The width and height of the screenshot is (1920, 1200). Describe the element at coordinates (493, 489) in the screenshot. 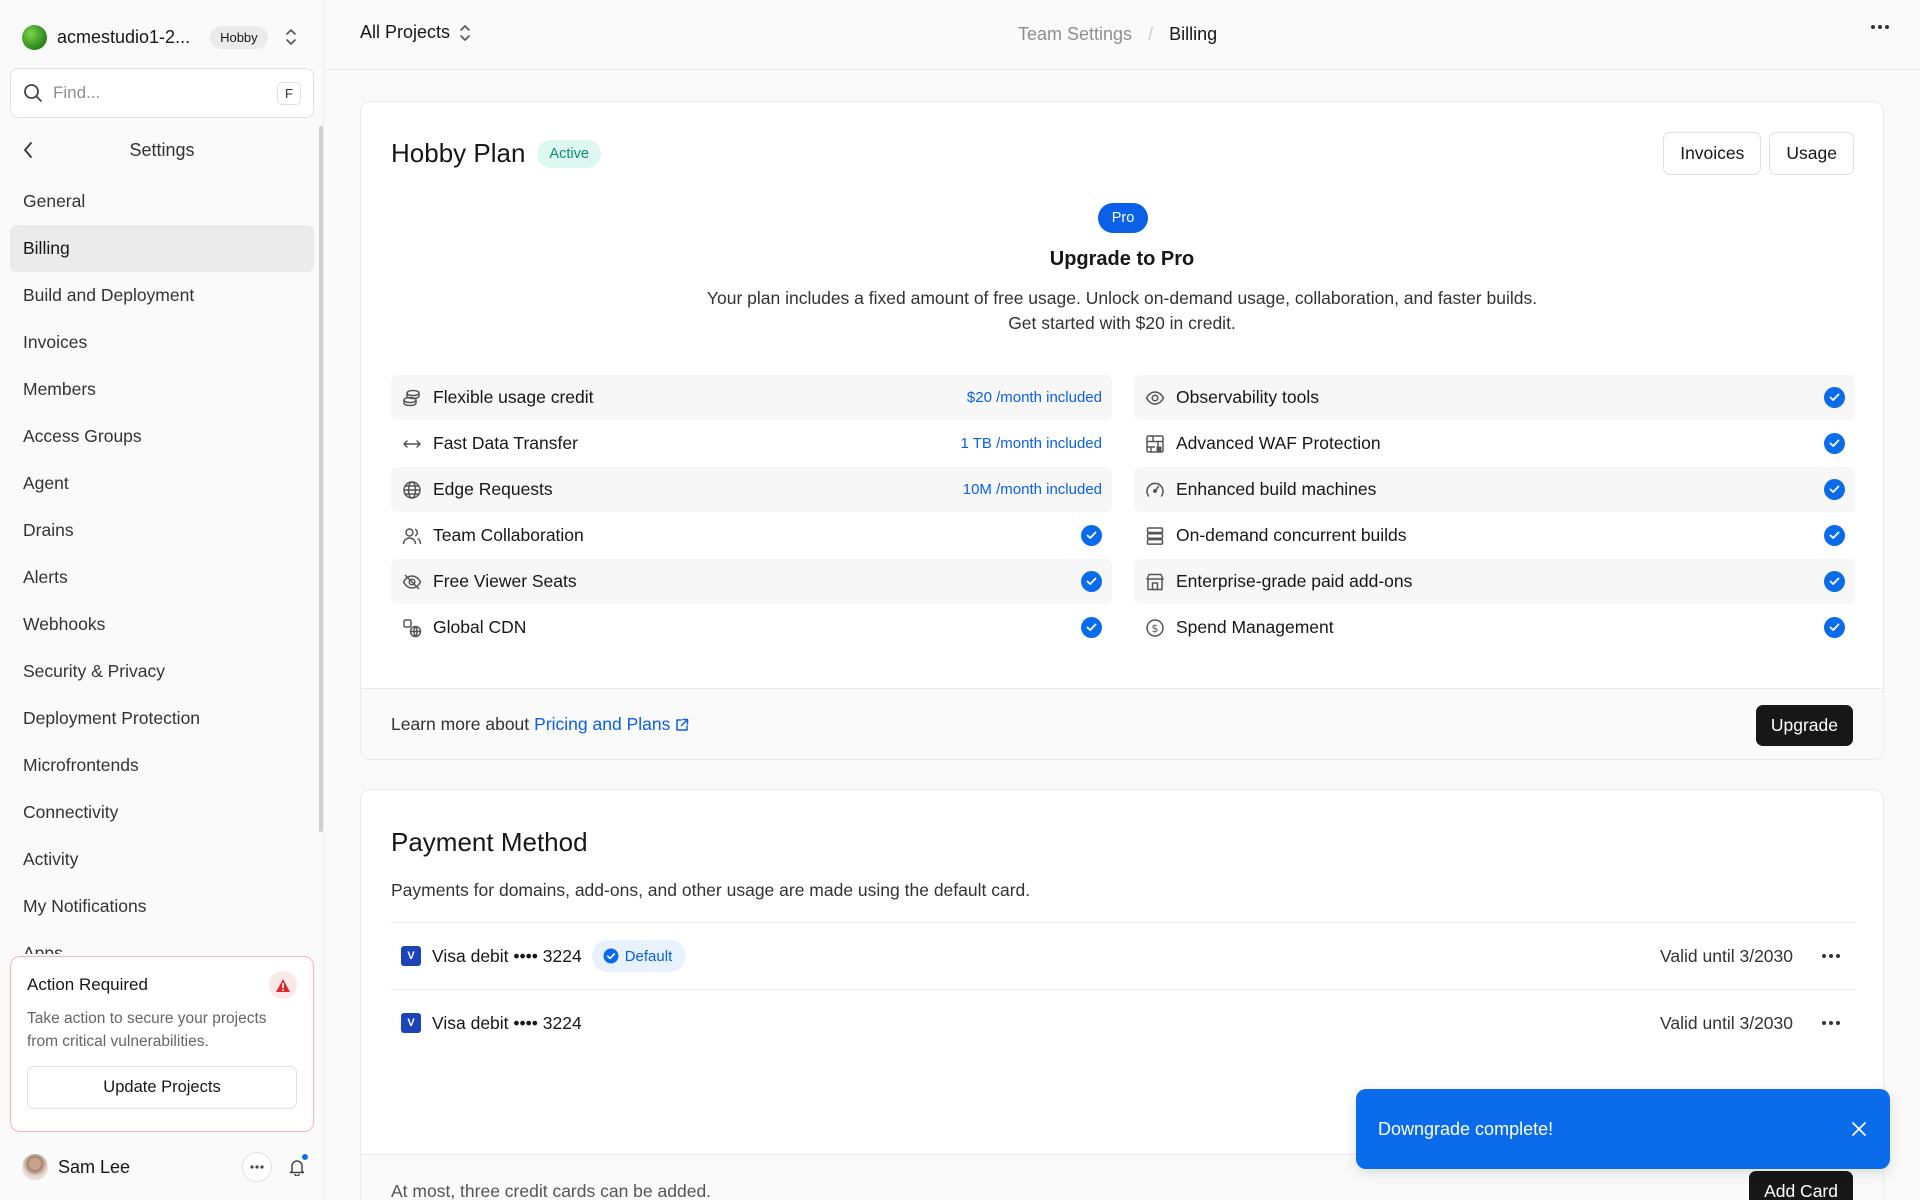

I see `feature-label: Edge Requests` at that location.